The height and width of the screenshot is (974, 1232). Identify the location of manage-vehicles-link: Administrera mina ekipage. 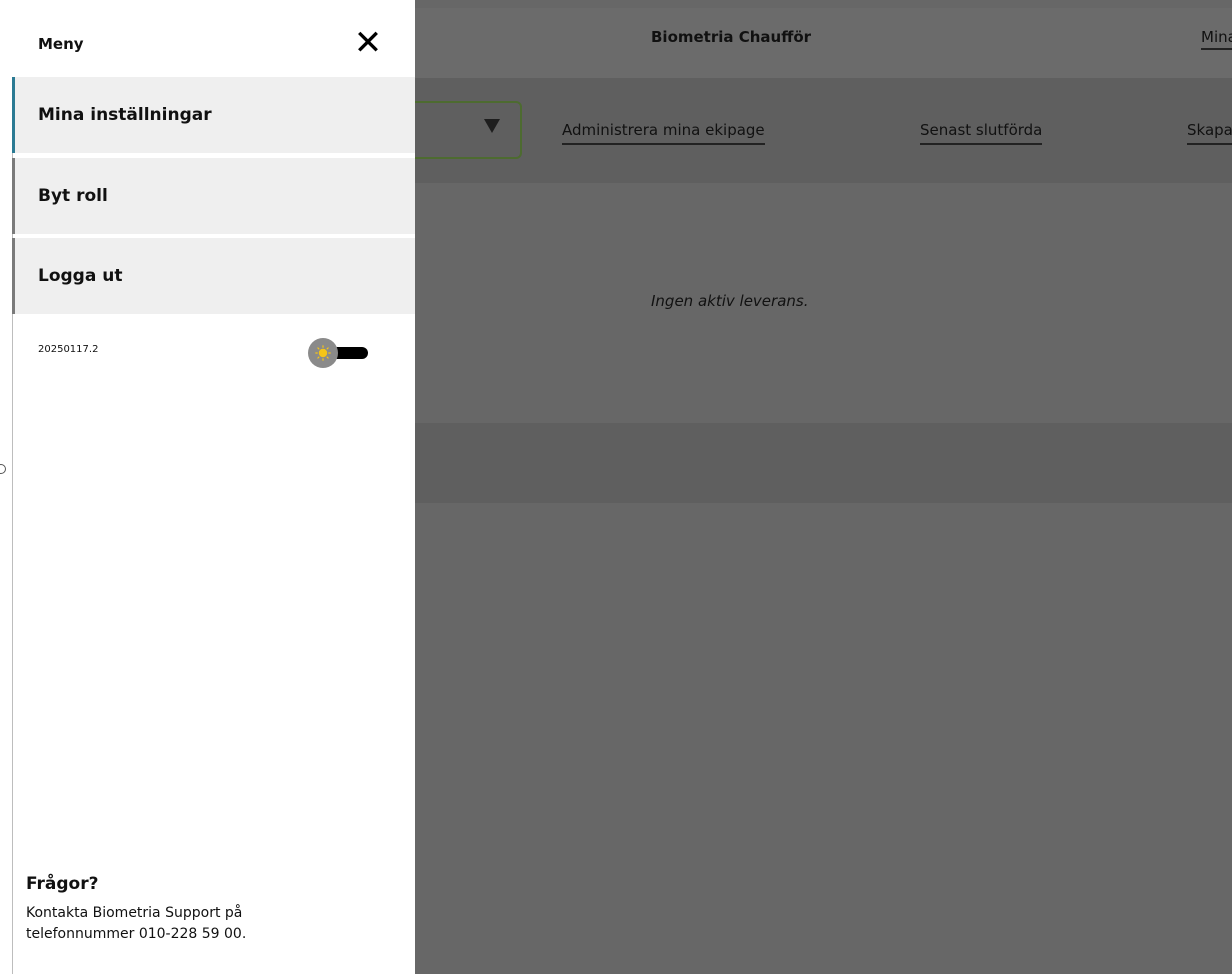
(663, 133).